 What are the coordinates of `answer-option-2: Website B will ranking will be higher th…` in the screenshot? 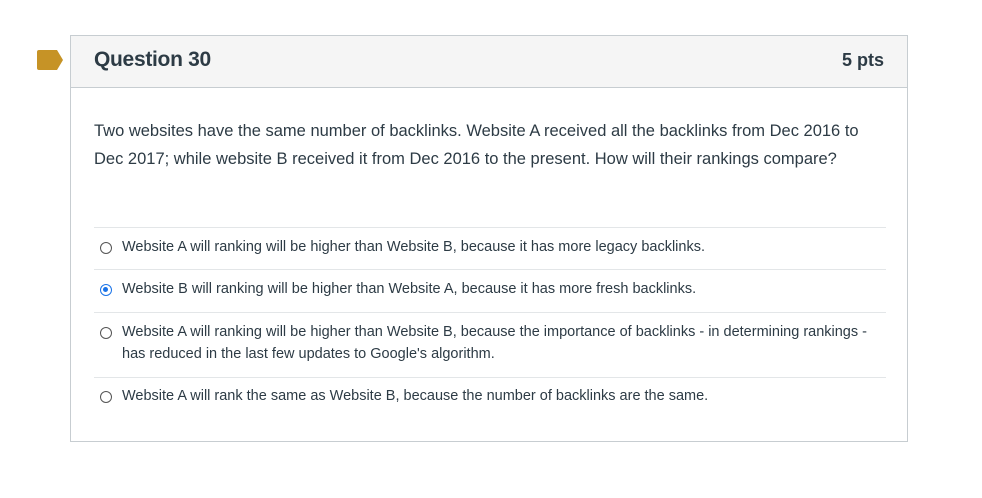 It's located at (490, 291).